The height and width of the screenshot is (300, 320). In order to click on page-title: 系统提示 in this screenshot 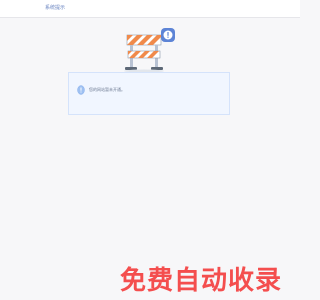, I will do `click(55, 8)`.